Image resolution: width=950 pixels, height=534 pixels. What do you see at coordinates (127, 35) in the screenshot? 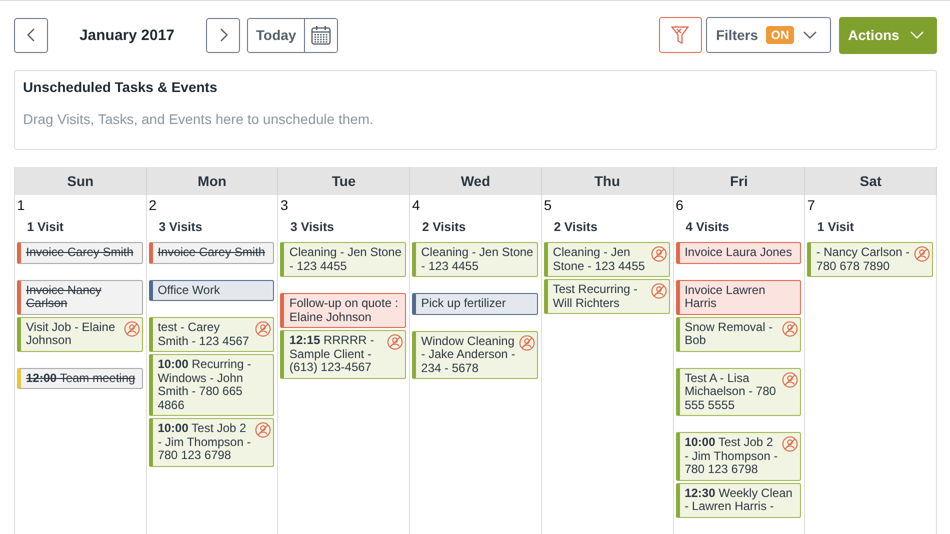
I see `month-title: January 2017` at bounding box center [127, 35].